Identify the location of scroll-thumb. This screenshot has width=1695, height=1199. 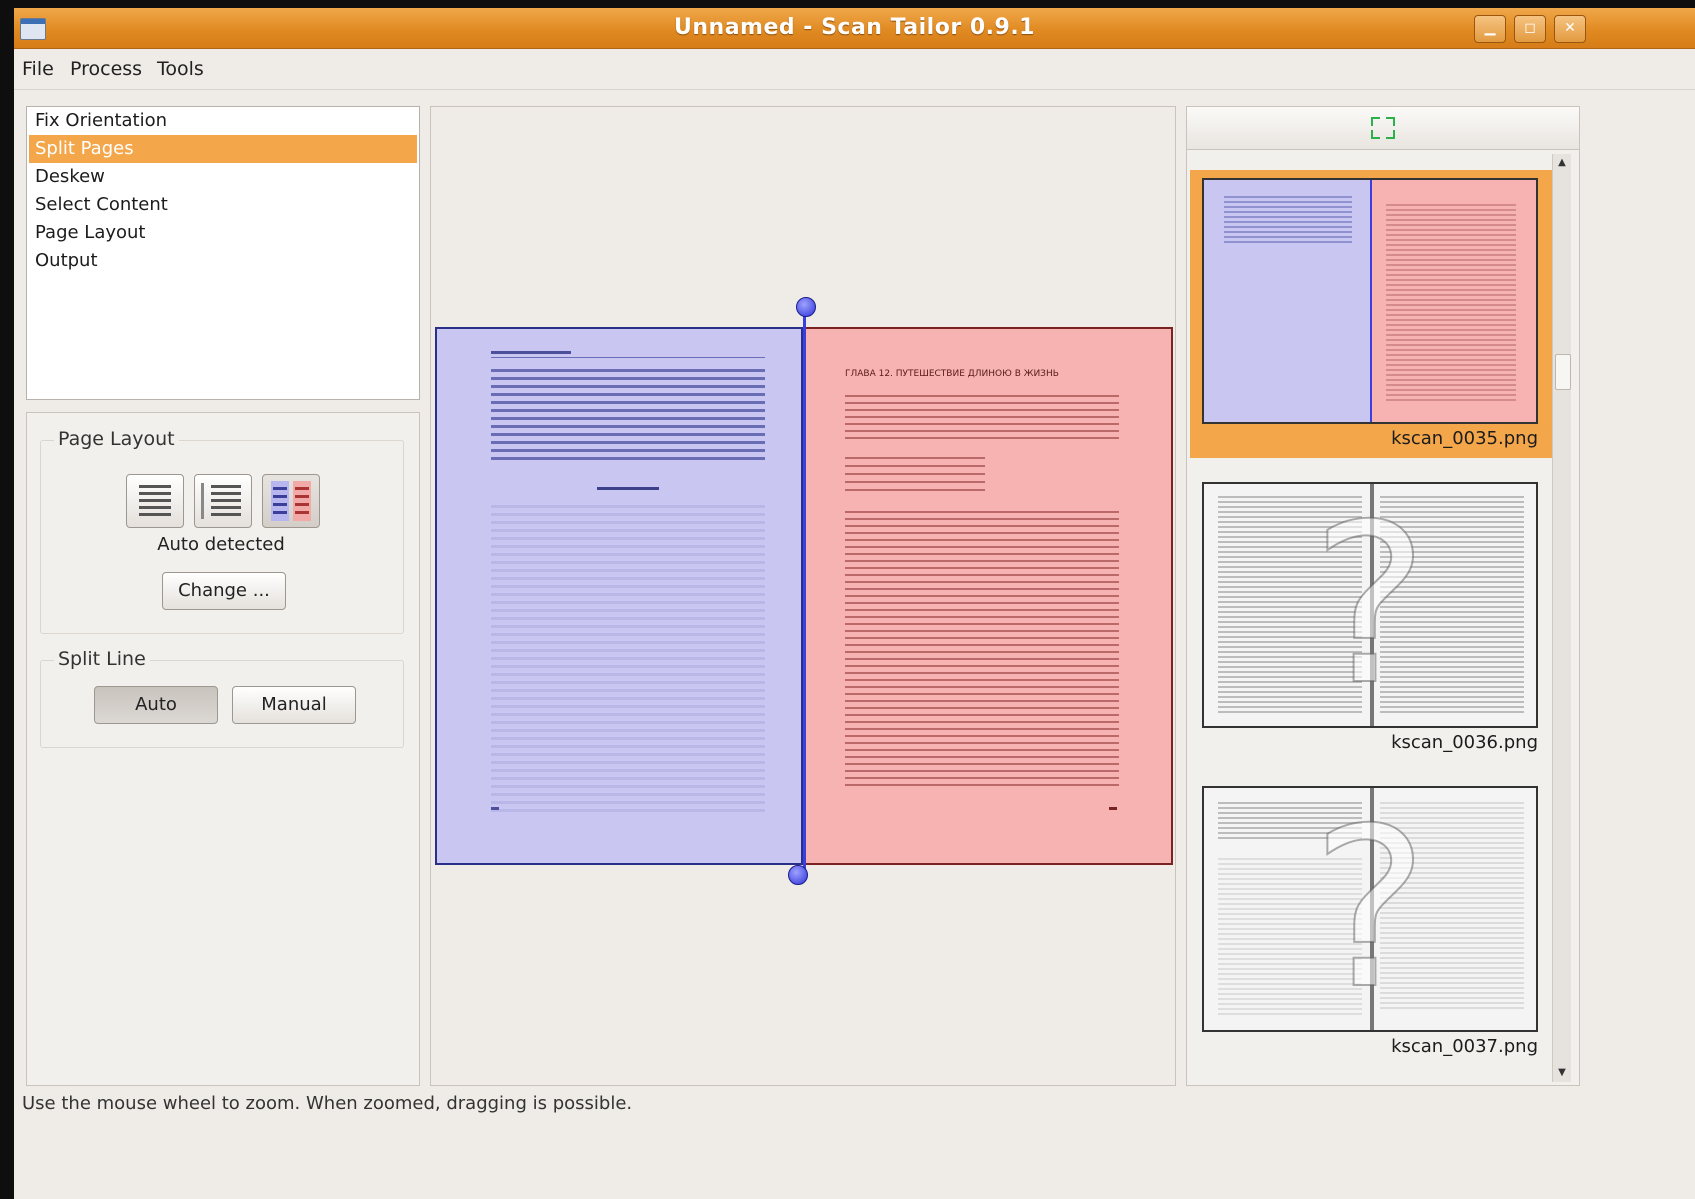
(1563, 372).